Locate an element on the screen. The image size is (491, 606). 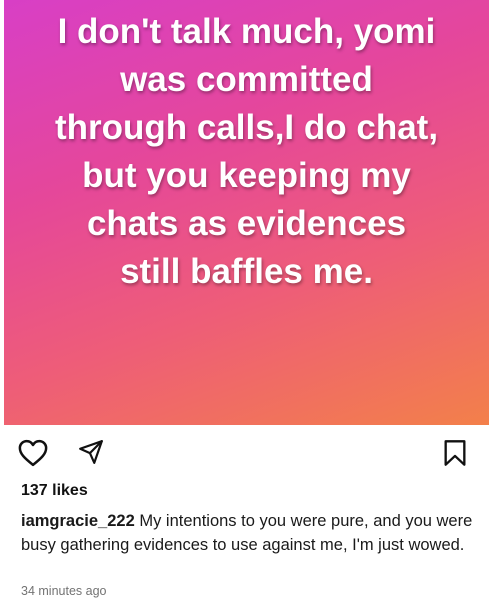
bookmark-icon is located at coordinates (455, 455).